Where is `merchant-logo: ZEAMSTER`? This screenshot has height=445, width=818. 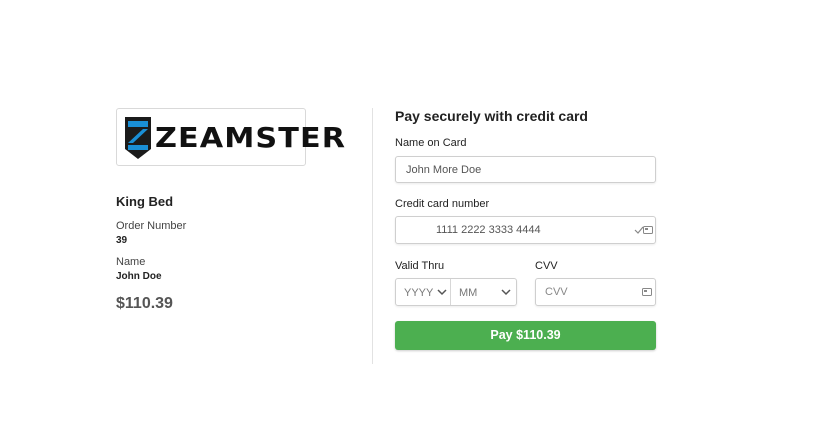 merchant-logo: ZEAMSTER is located at coordinates (230, 137).